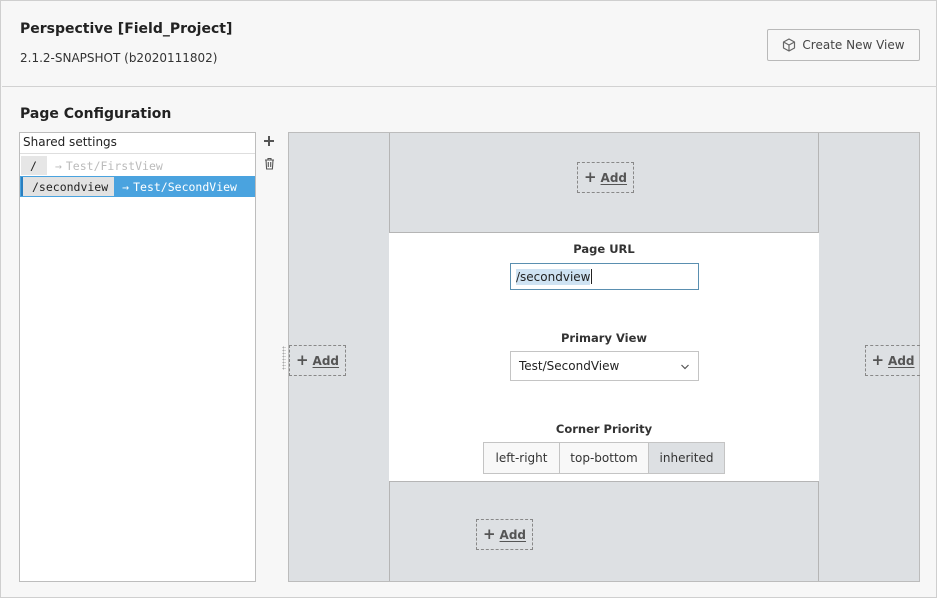 The width and height of the screenshot is (937, 598). What do you see at coordinates (604, 338) in the screenshot?
I see `primary-view-label: Primary View` at bounding box center [604, 338].